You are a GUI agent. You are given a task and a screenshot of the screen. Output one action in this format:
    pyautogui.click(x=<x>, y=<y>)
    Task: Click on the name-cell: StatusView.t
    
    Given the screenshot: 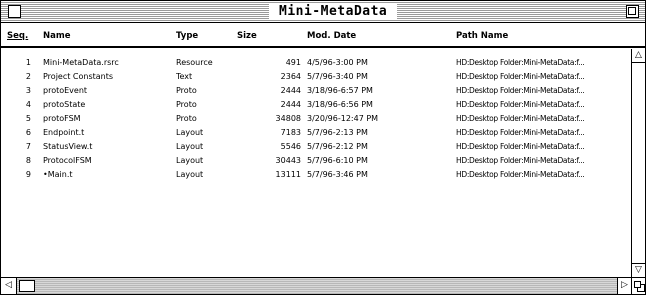 What is the action you would take?
    pyautogui.click(x=68, y=146)
    